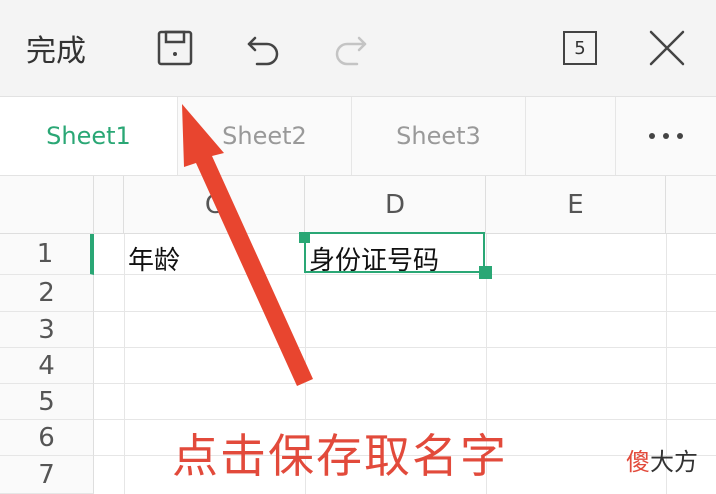 This screenshot has height=494, width=716. I want to click on arrow-icon, so click(247, 245).